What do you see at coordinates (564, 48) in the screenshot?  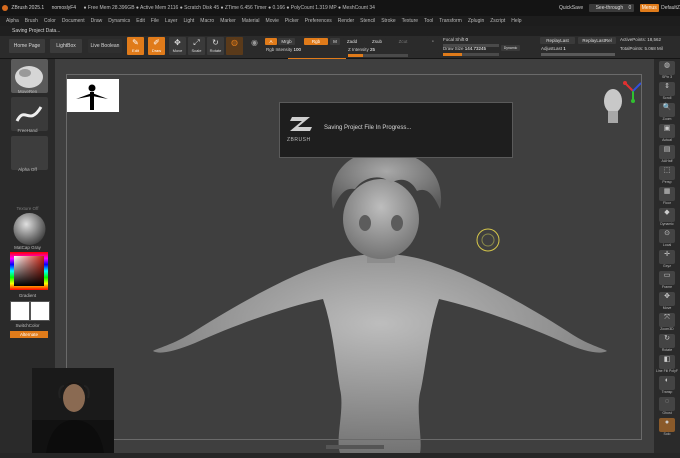 I see `adjust-last-value: 1` at bounding box center [564, 48].